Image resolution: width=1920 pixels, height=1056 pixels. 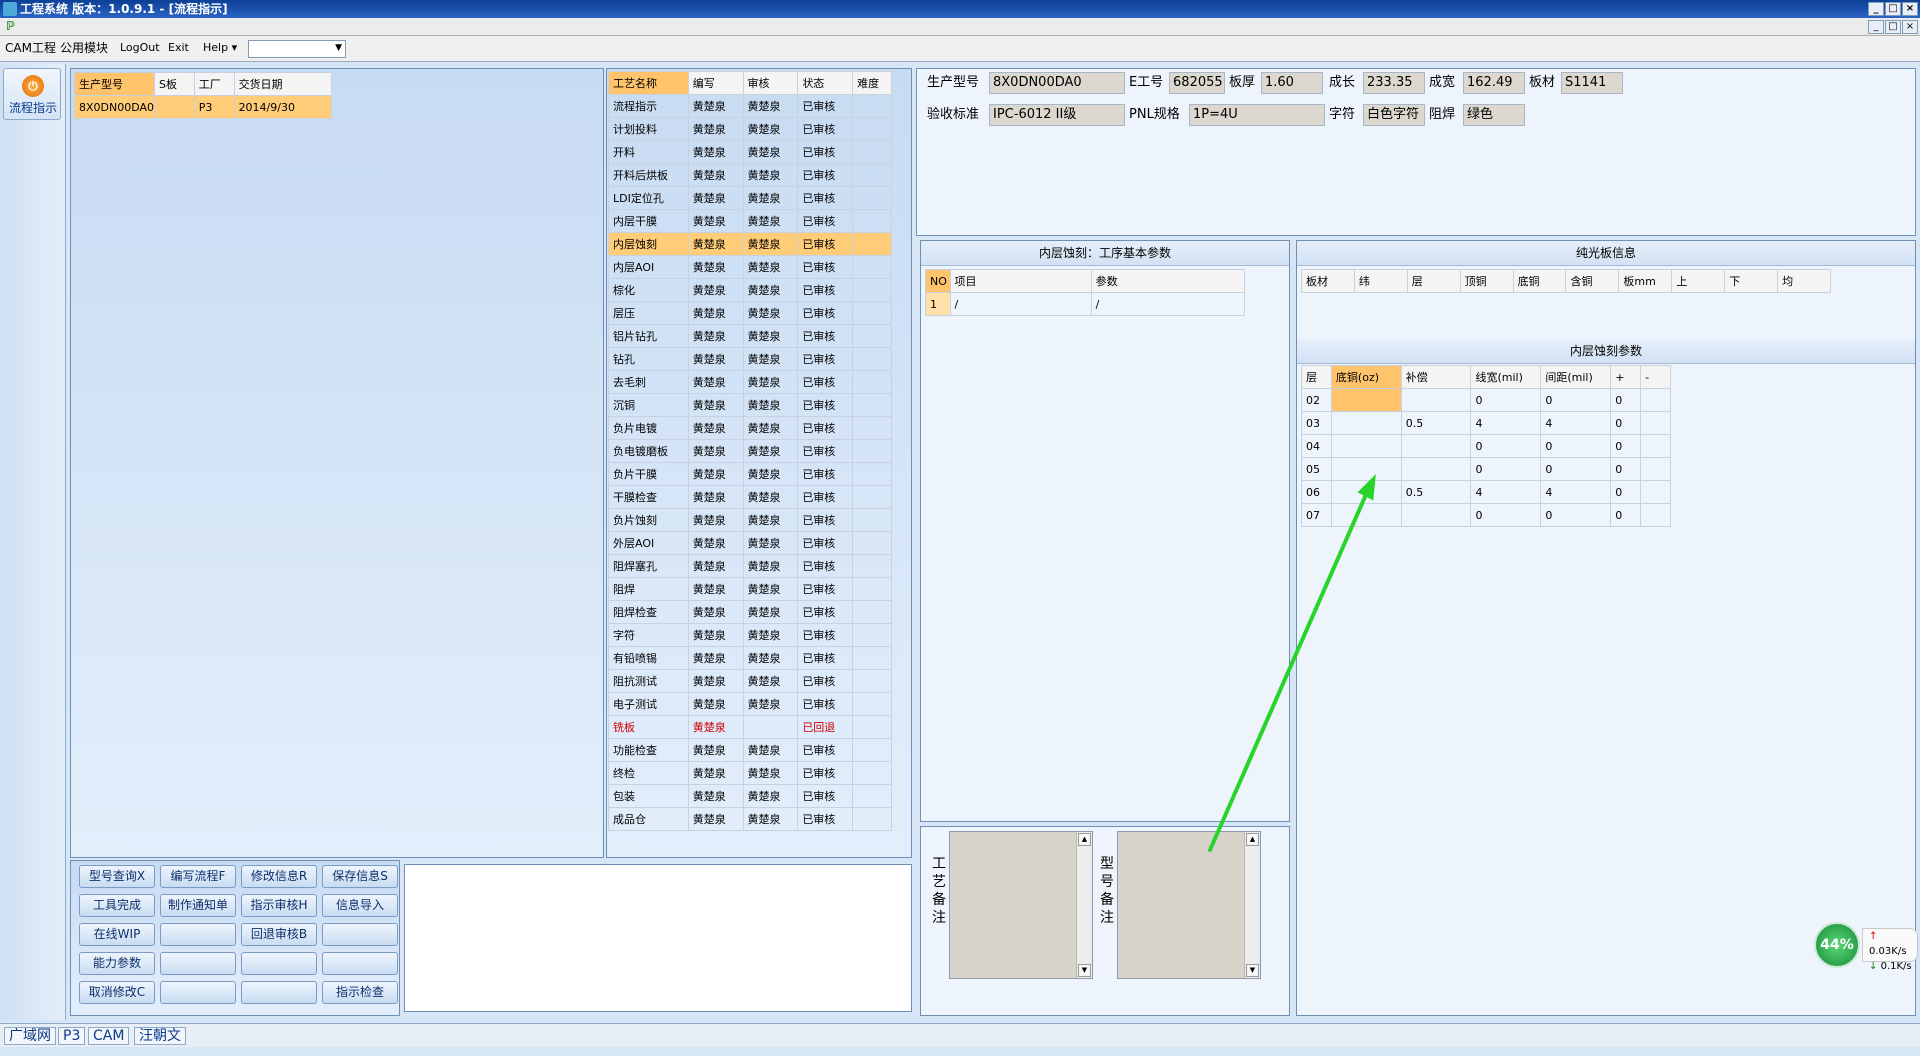 I want to click on status-user: 汪朝文, so click(x=160, y=1036).